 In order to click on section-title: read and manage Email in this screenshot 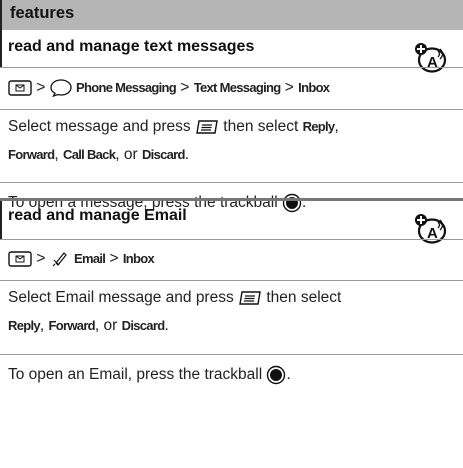, I will do `click(97, 215)`.